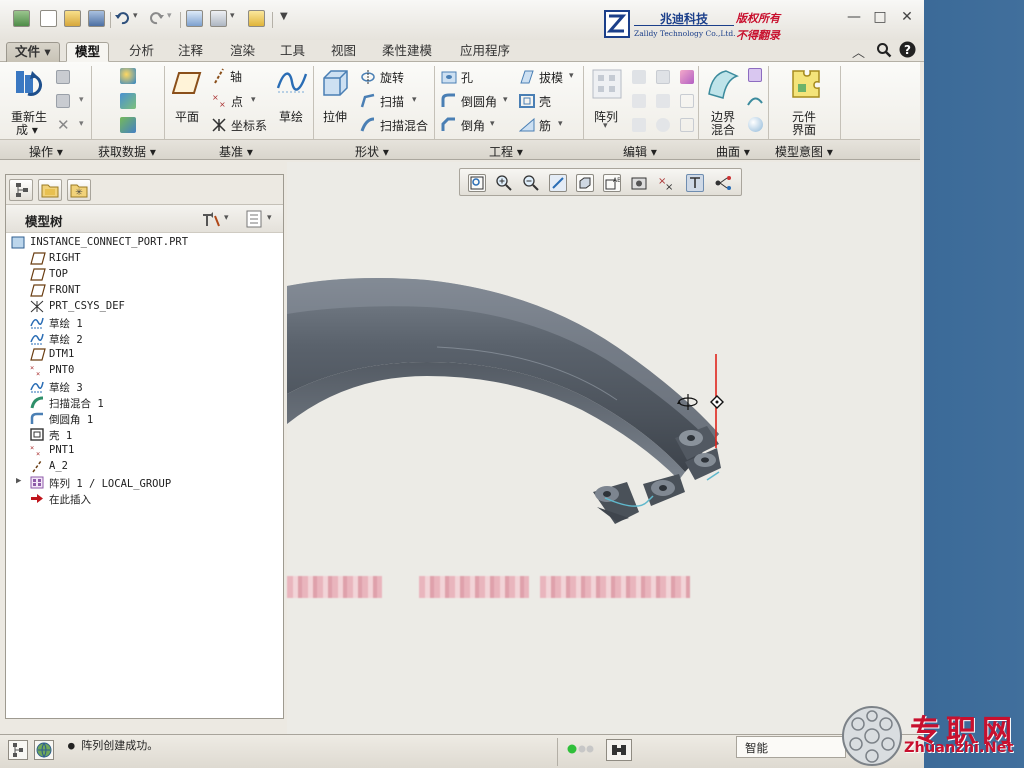 The image size is (1024, 768). I want to click on minimize-icon: —, so click(854, 17).